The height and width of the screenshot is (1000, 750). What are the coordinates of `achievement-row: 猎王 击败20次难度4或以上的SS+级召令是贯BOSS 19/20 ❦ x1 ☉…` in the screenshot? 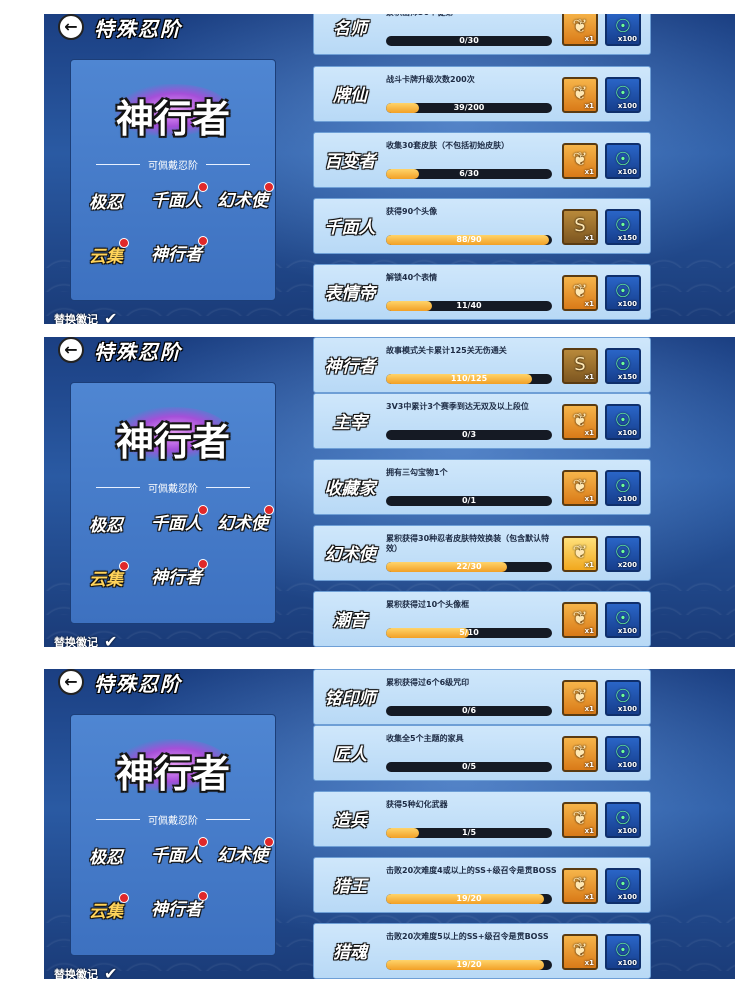 It's located at (482, 885).